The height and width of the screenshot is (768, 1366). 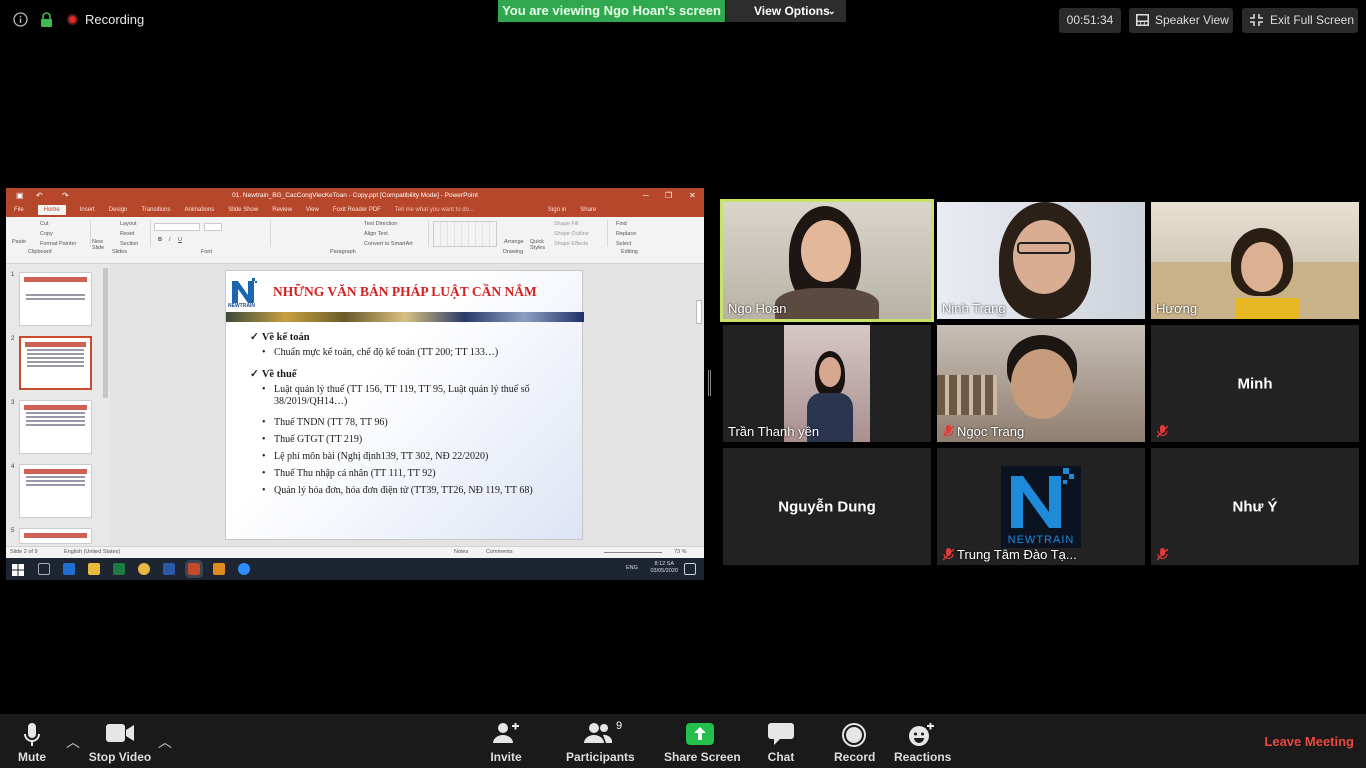 What do you see at coordinates (668, 195) in the screenshot?
I see `maximize-icon: ❐` at bounding box center [668, 195].